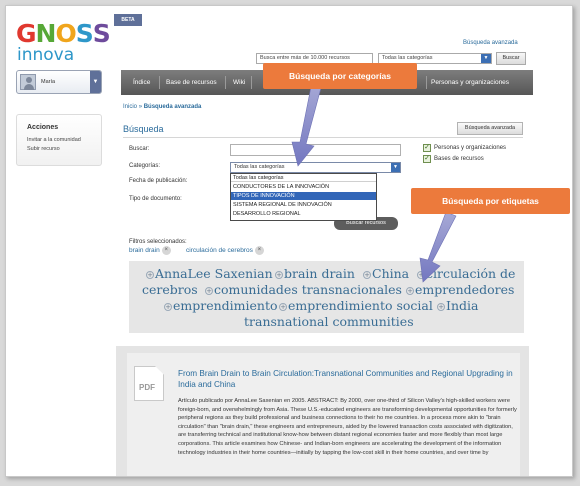 The height and width of the screenshot is (486, 580). Describe the element at coordinates (219, 250) in the screenshot. I see `filter-tag-label: circulación de cerebros` at that location.